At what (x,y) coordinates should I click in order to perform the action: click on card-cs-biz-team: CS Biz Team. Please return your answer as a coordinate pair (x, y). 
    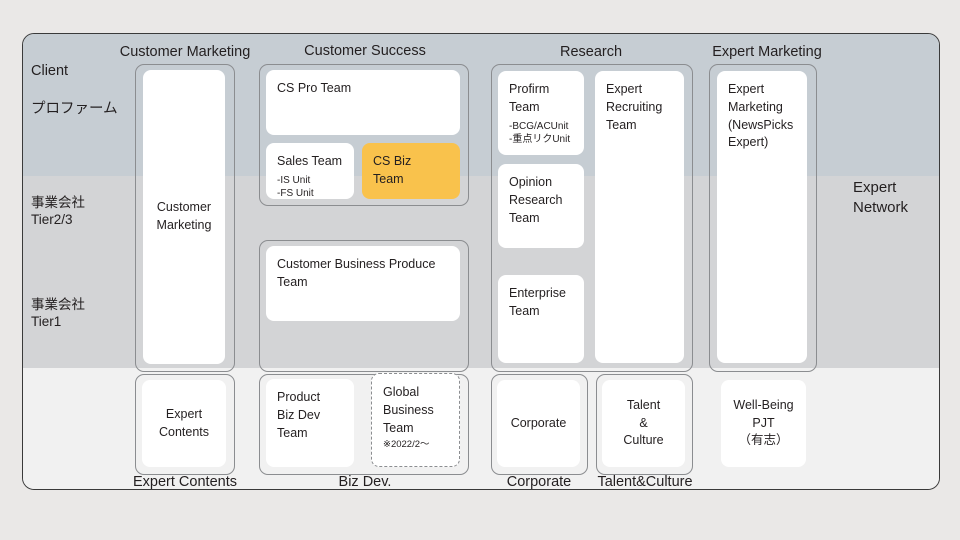
    Looking at the image, I should click on (411, 171).